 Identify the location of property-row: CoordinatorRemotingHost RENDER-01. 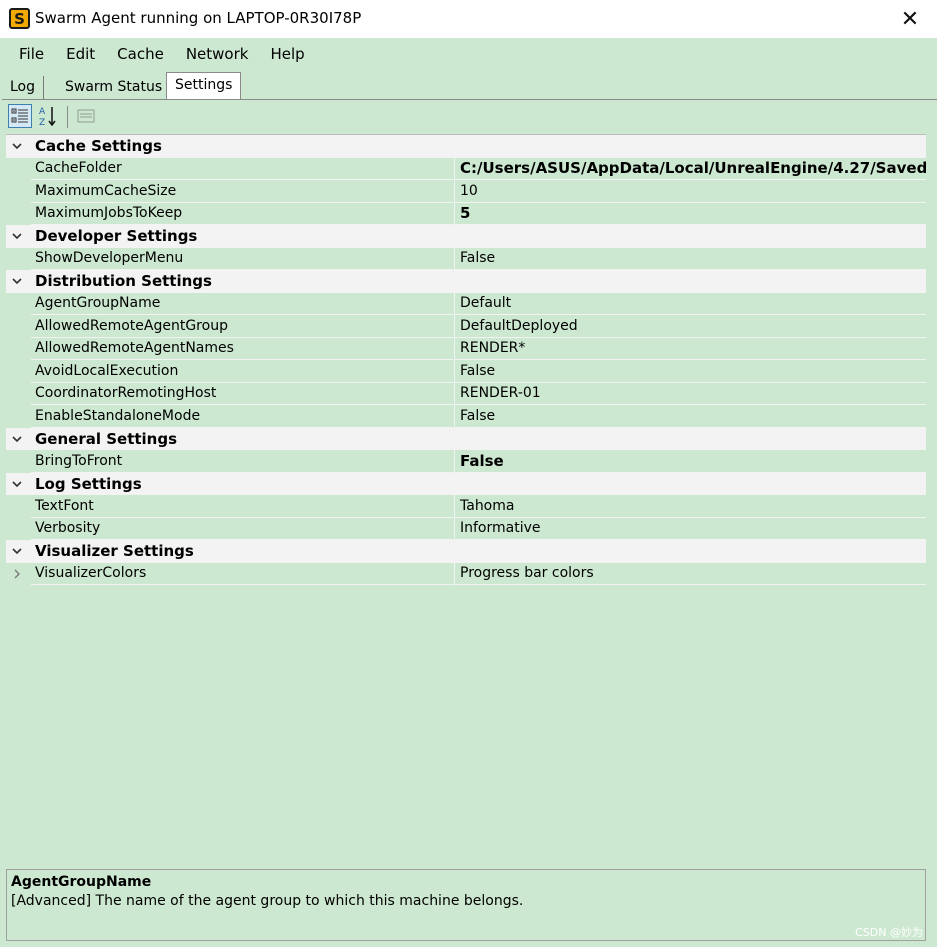
(466, 393).